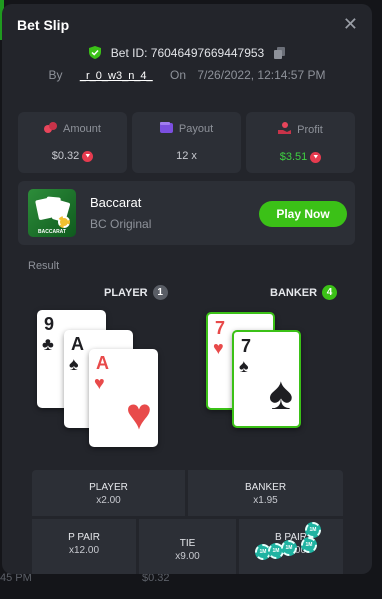 The image size is (382, 599). I want to click on bet-p-pair-mult: x12.00, so click(84, 550).